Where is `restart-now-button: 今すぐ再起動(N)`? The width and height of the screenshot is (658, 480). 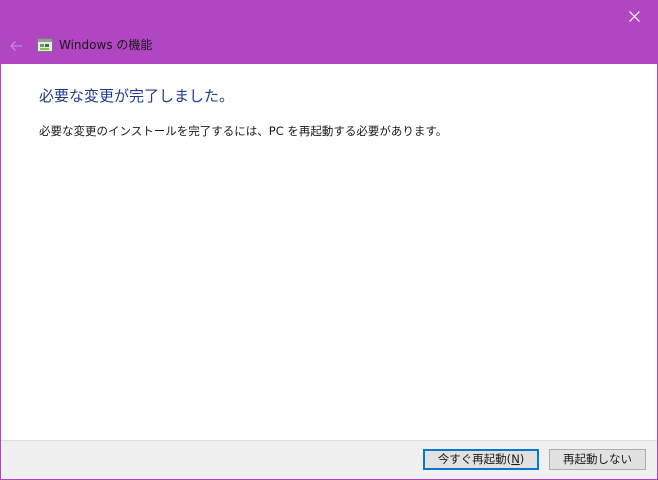 restart-now-button: 今すぐ再起動(N) is located at coordinates (481, 459).